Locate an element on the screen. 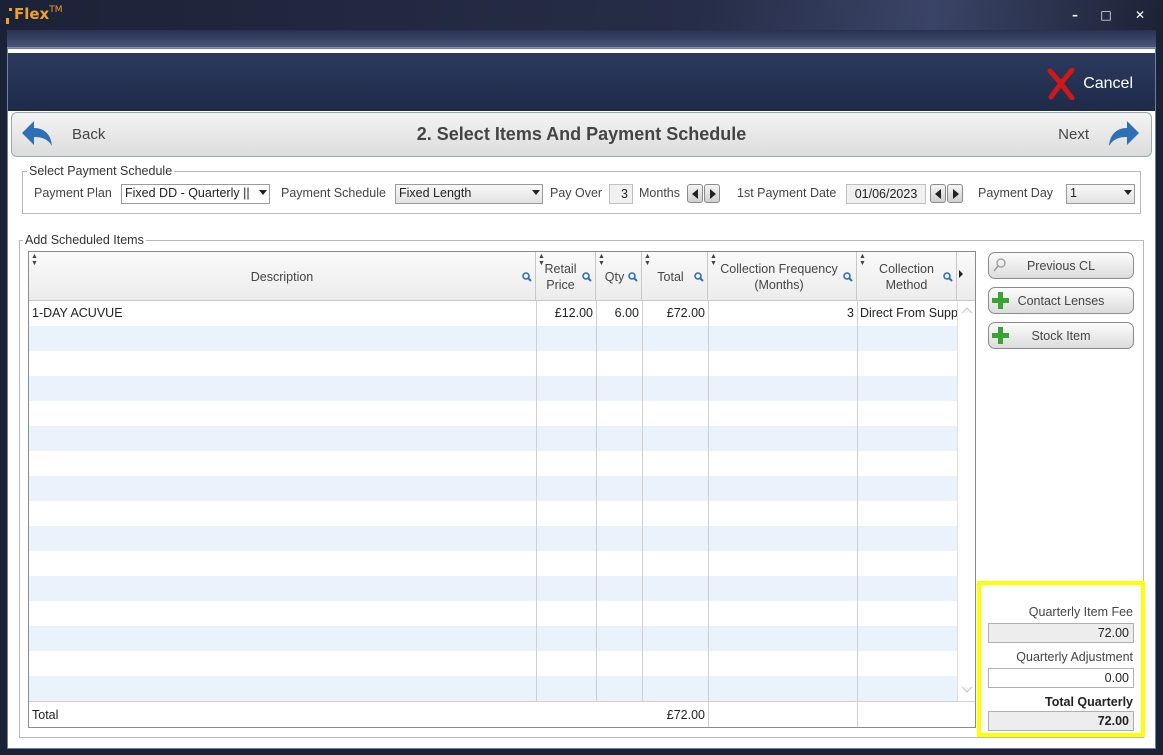  total-quarterly-value: 72.00 is located at coordinates (1061, 721).